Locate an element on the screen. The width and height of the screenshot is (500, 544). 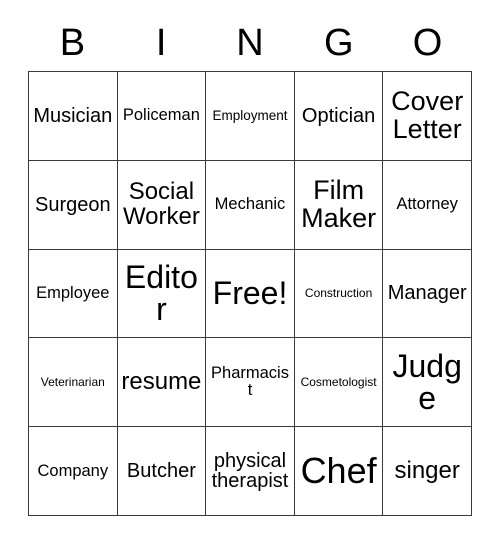
bingo-cell-label: Cover Letter is located at coordinates (427, 115).